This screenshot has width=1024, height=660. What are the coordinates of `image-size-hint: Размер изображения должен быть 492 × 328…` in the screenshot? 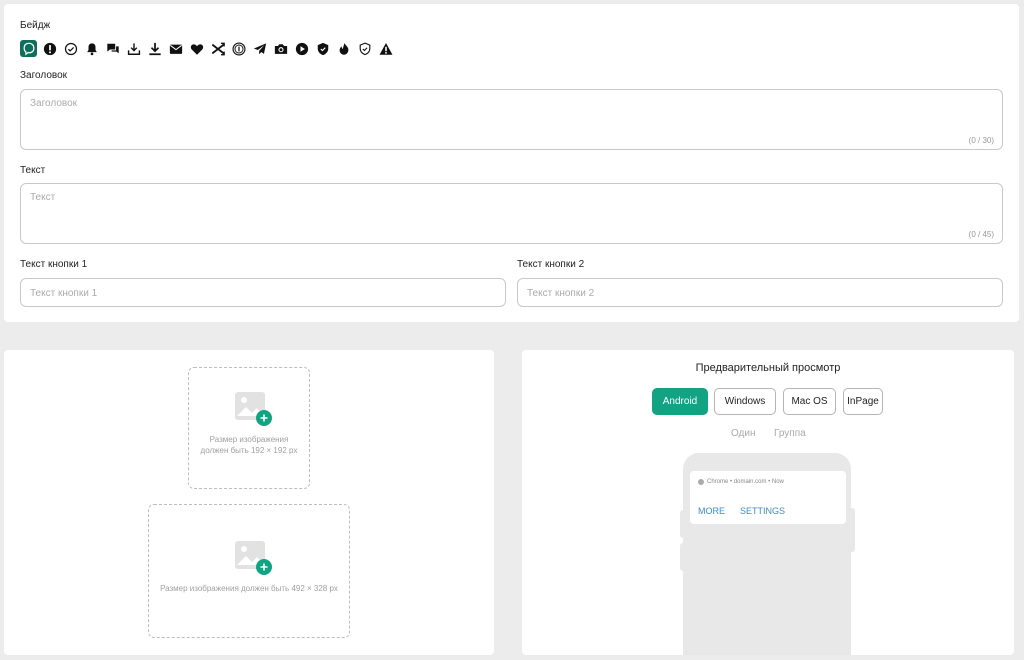 It's located at (249, 588).